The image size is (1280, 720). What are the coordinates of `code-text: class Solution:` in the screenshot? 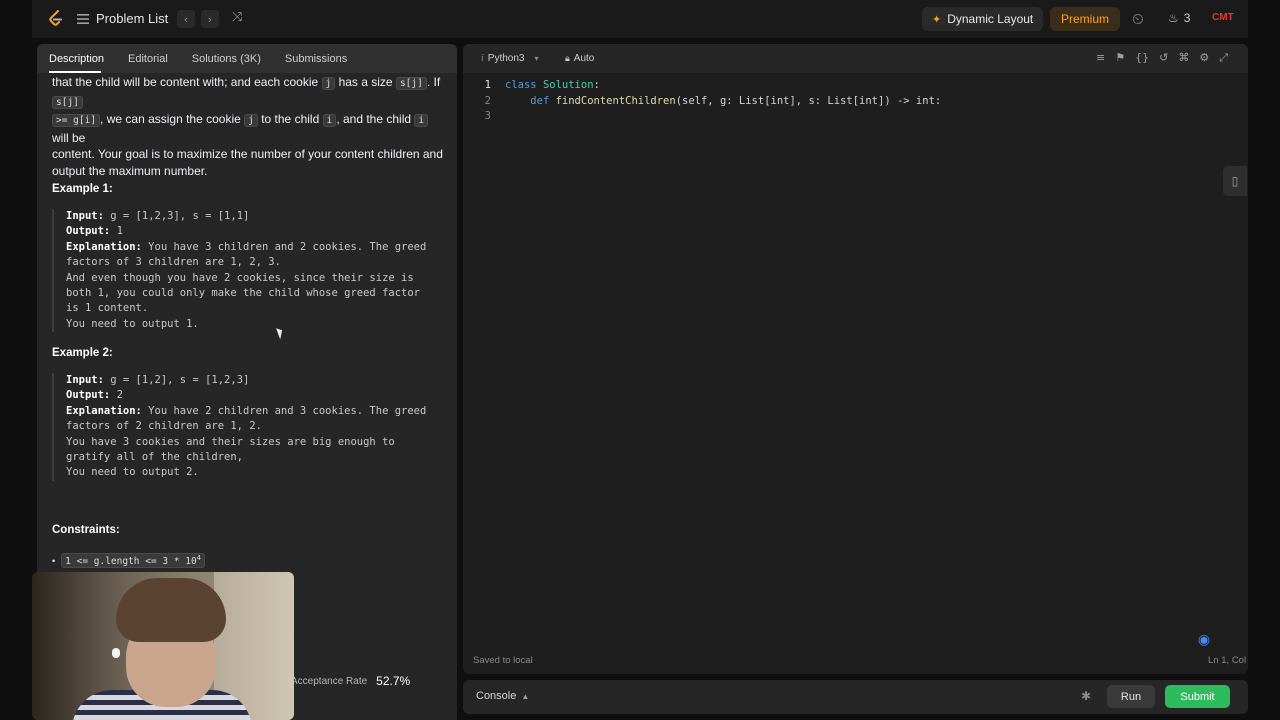 It's located at (545, 86).